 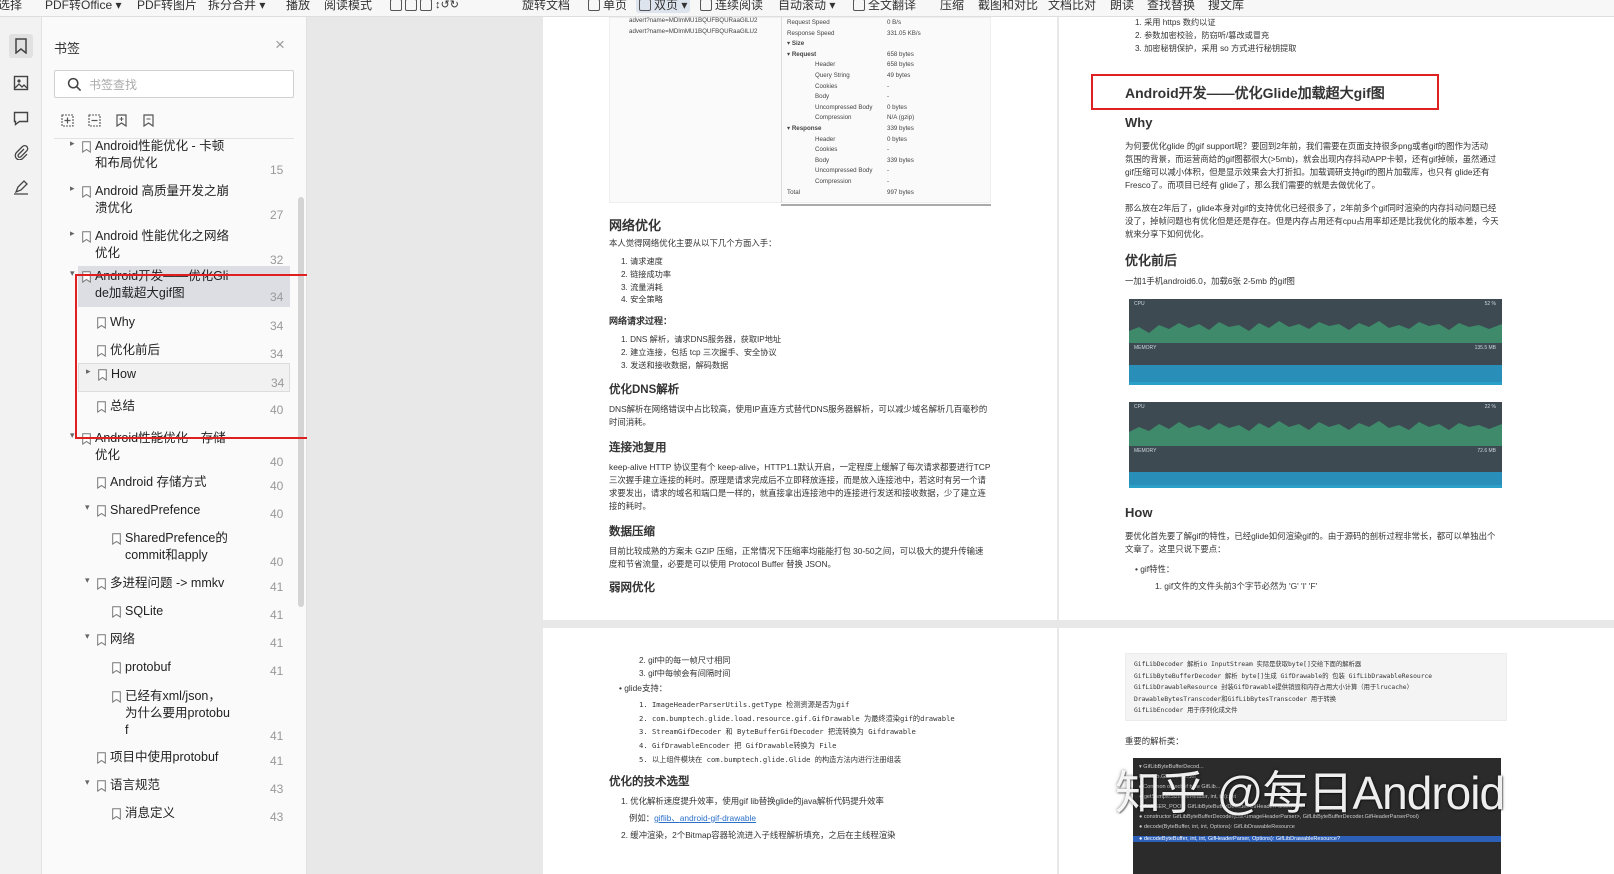 I want to click on select-tool: 选择, so click(x=11, y=6).